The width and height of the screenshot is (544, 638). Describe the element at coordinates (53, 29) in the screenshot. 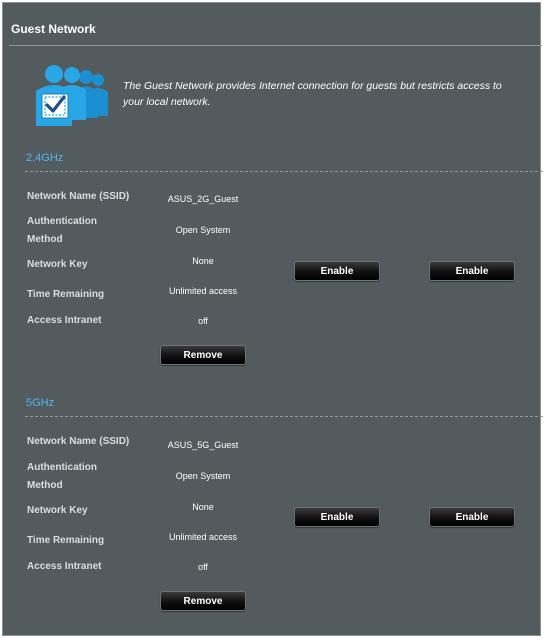

I see `page-title: Guest Network` at that location.